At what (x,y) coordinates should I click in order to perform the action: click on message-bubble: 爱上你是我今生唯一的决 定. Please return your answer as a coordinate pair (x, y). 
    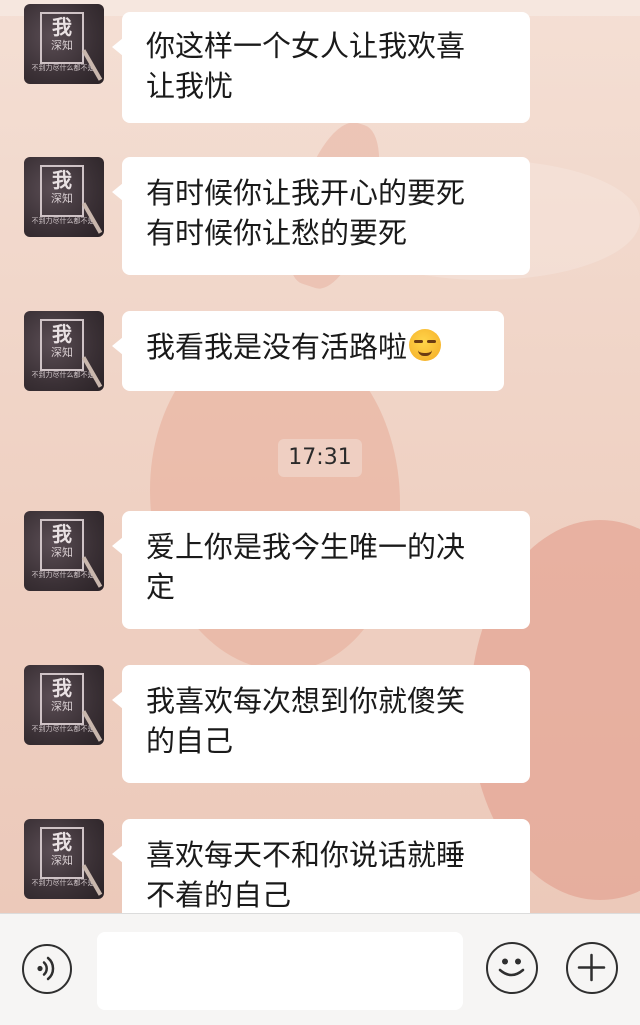
    Looking at the image, I should click on (321, 570).